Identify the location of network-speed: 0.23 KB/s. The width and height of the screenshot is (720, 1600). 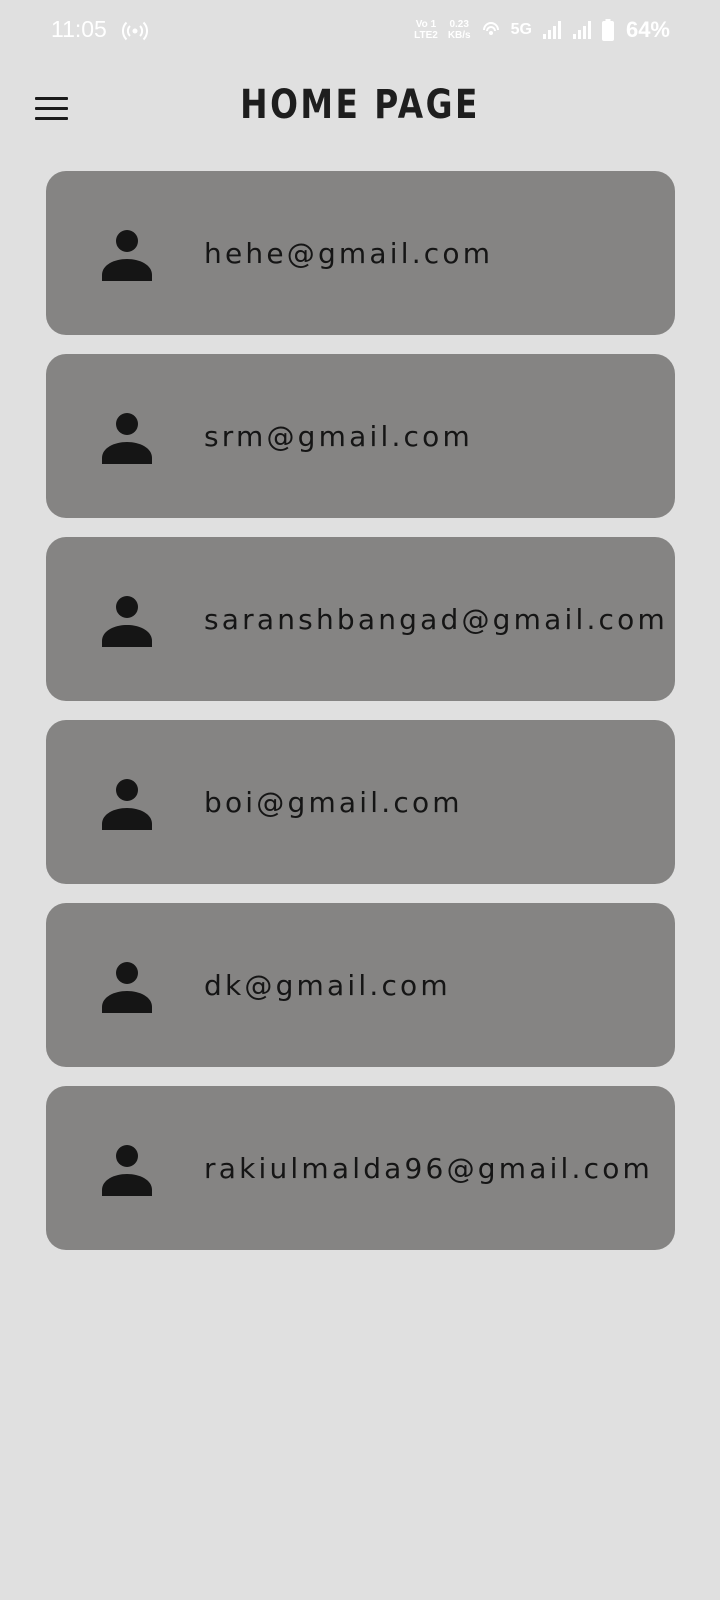
(459, 30).